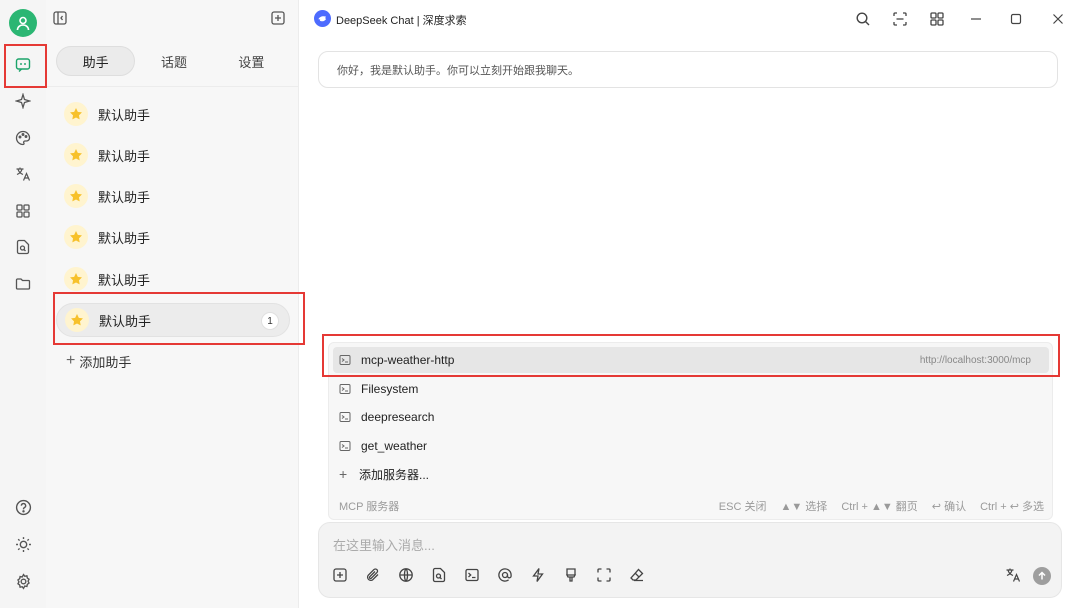  I want to click on assistant-greeting: 你好，我是默认助手。你可以立刻开始跟我聊天。, so click(688, 69).